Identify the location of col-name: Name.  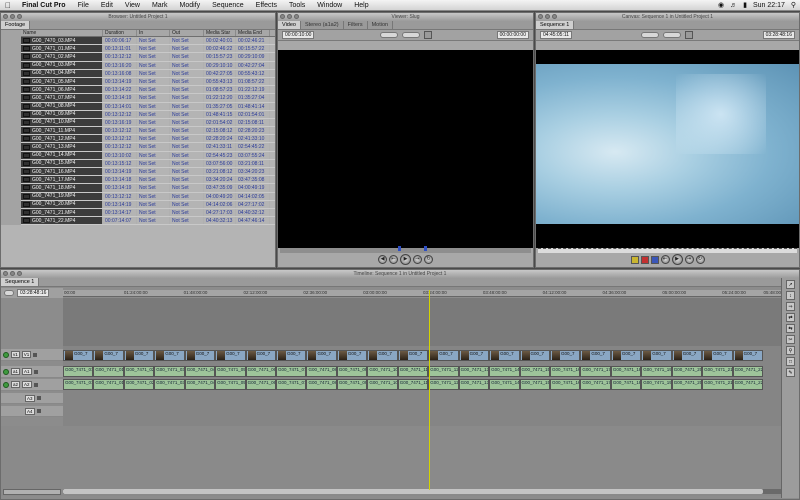
(62, 33).